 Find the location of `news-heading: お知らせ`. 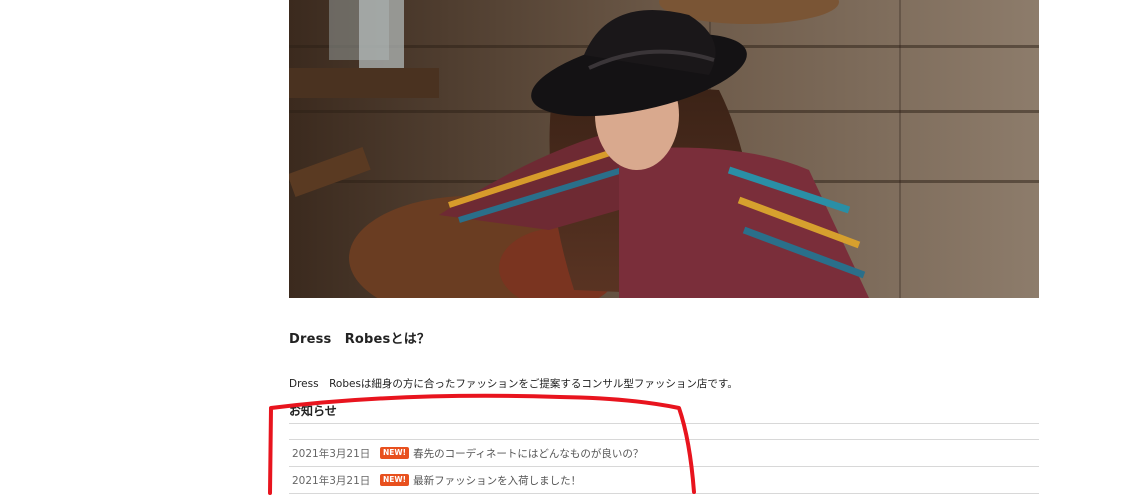

news-heading: お知らせ is located at coordinates (313, 411).